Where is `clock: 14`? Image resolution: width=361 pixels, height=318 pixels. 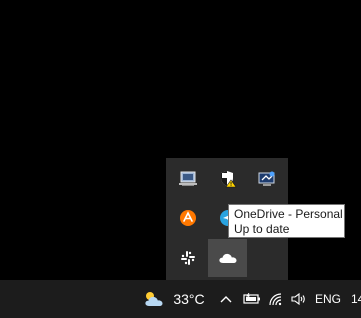
clock: 14 is located at coordinates (356, 299).